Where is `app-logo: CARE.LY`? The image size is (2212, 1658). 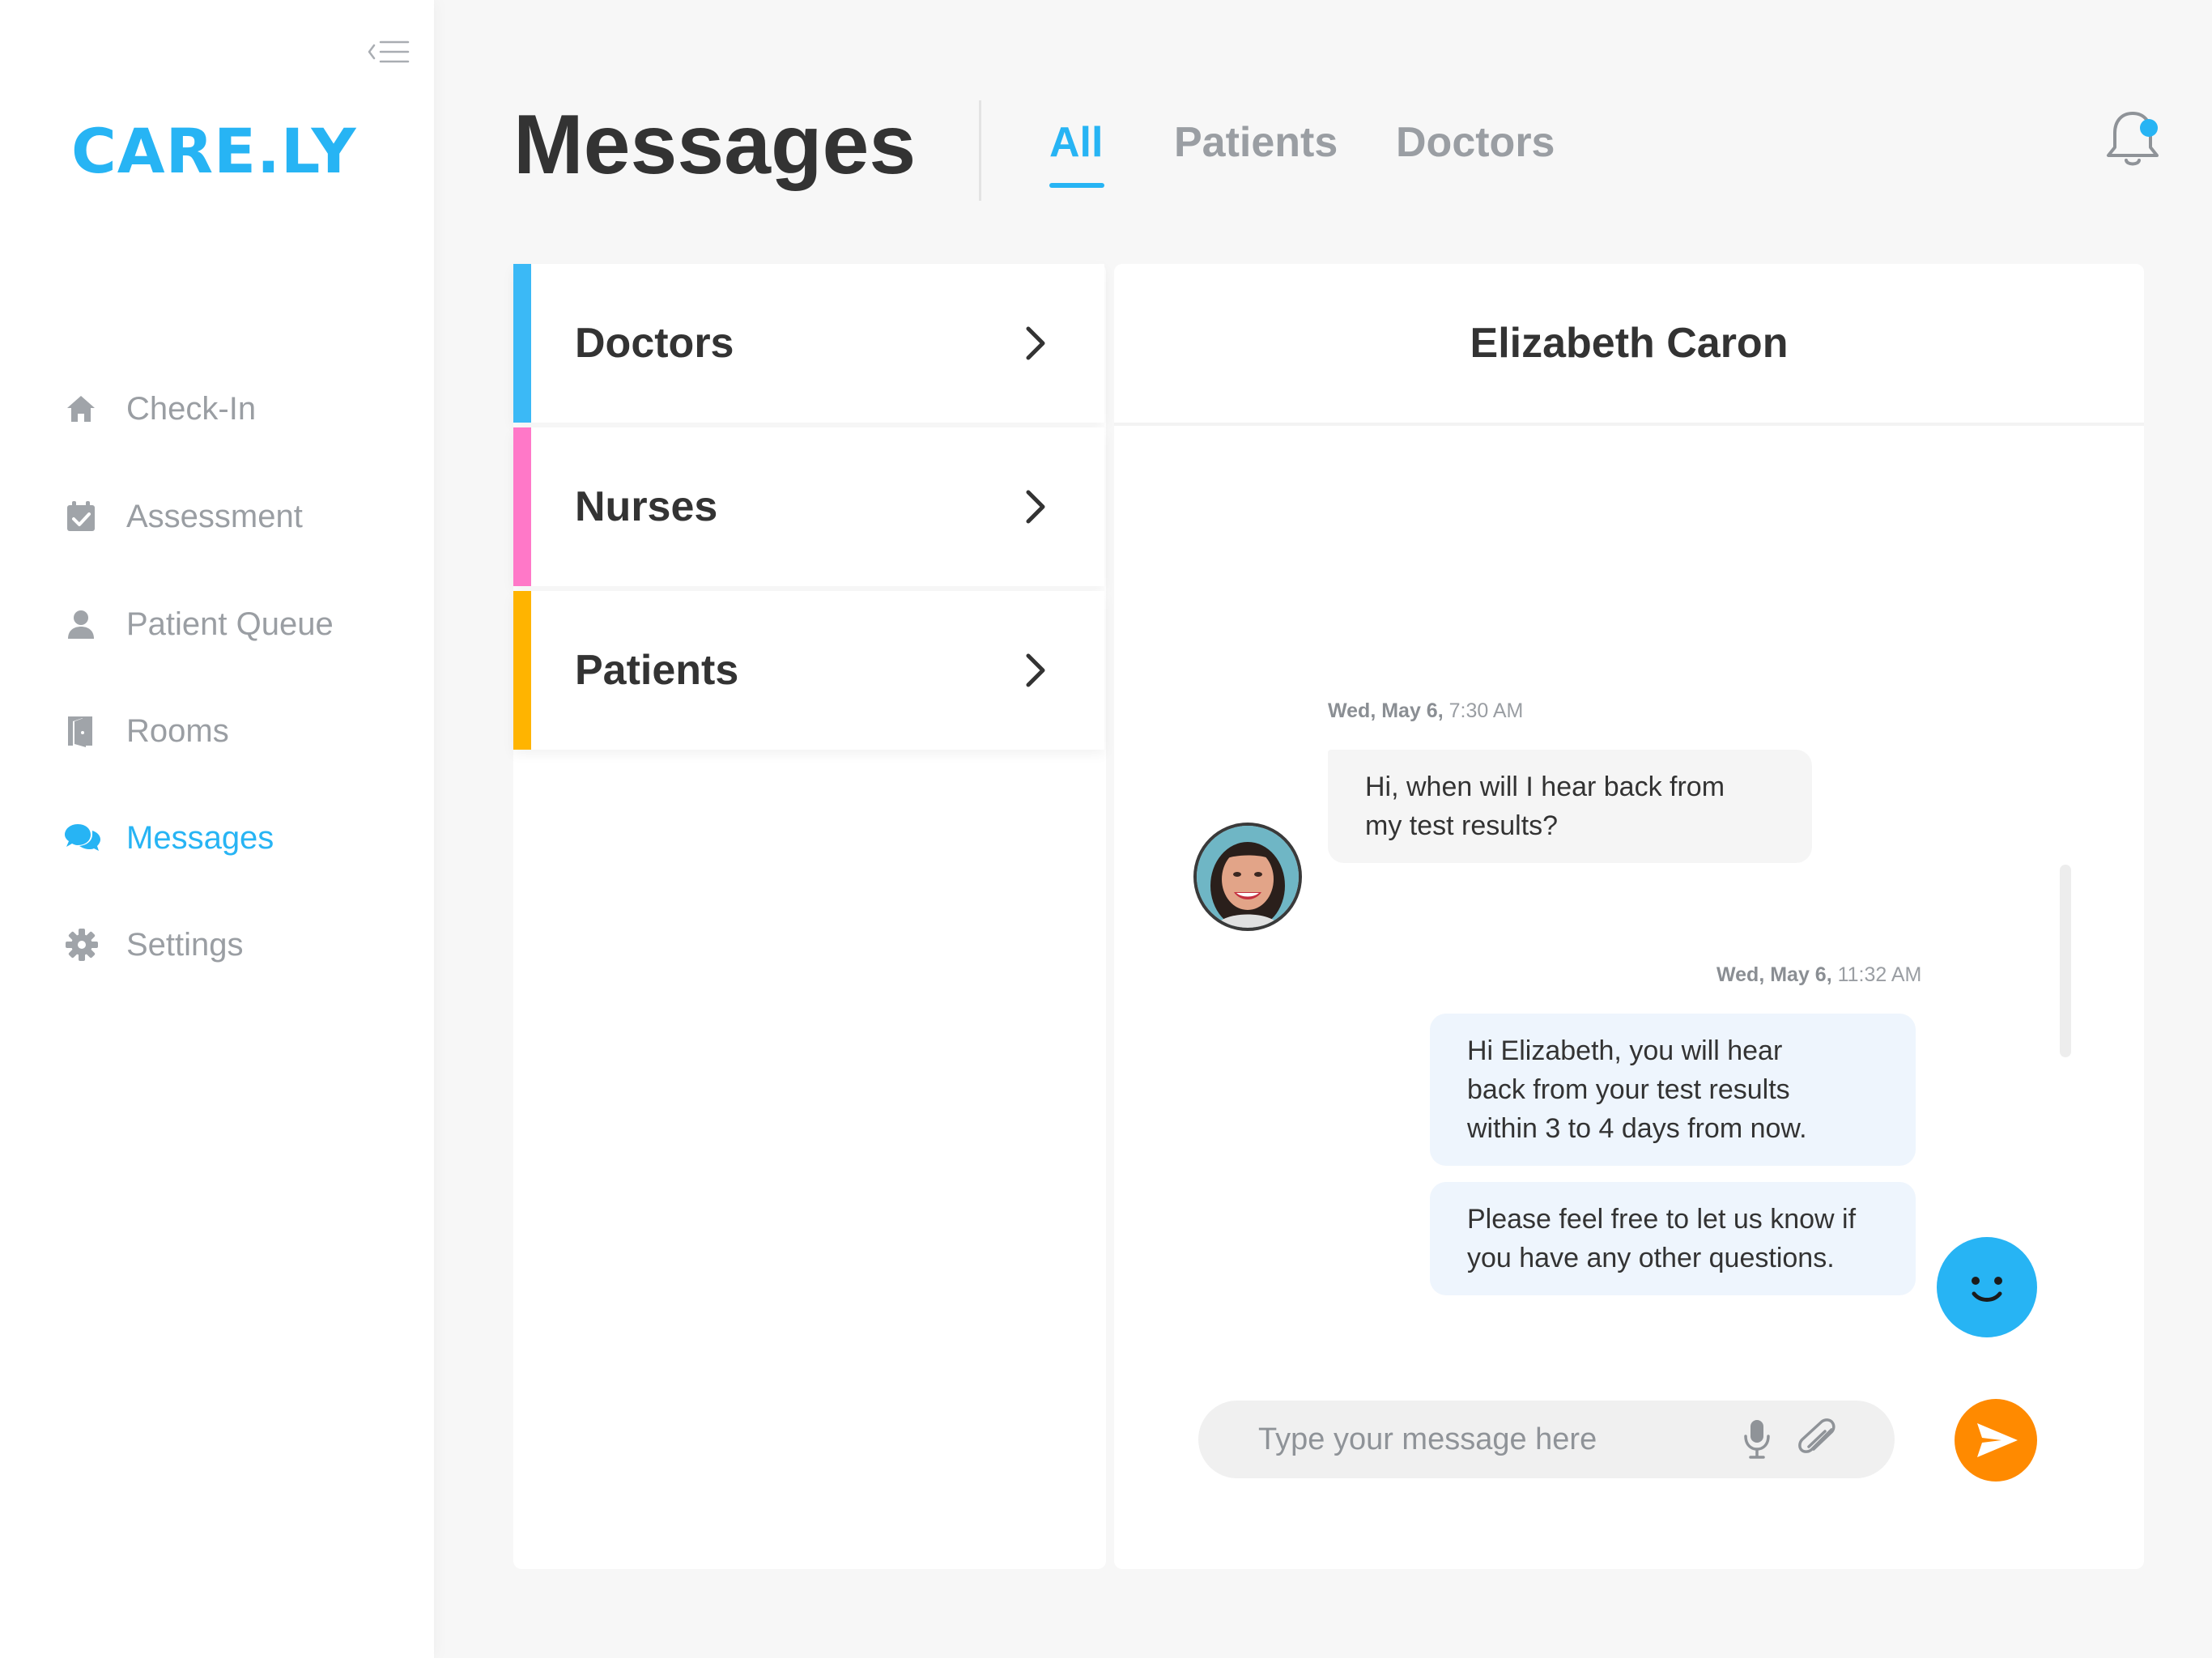
app-logo: CARE.LY is located at coordinates (214, 151).